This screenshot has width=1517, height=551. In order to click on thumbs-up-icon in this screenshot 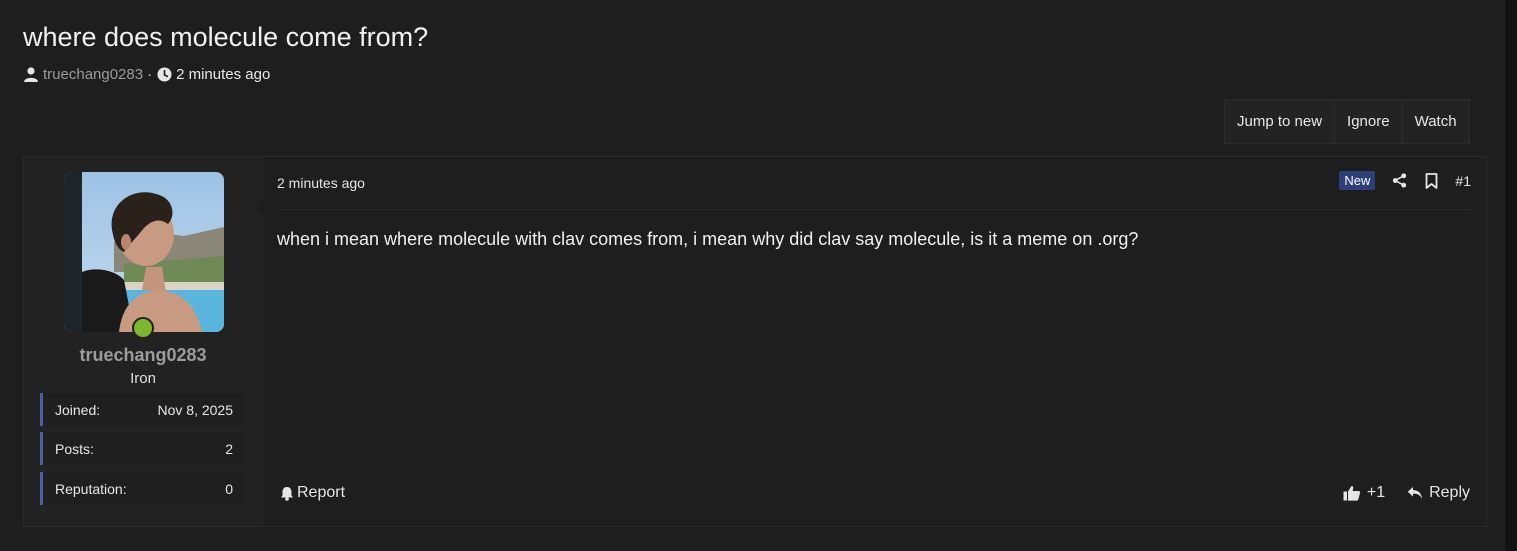, I will do `click(1352, 493)`.